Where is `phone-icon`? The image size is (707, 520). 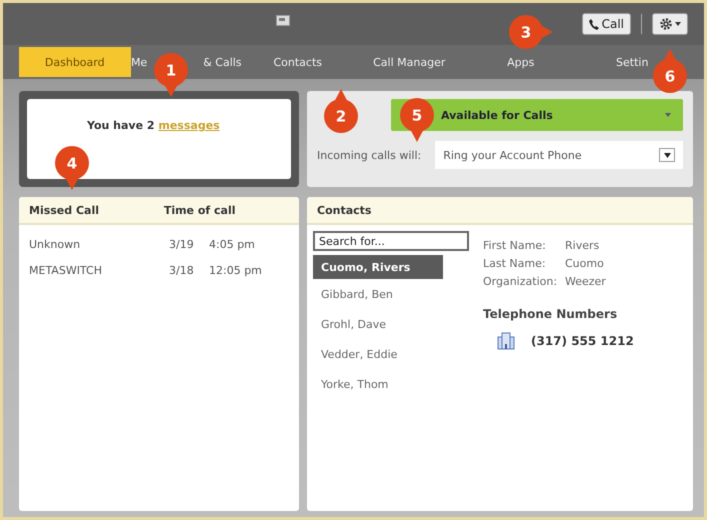
phone-icon is located at coordinates (593, 24).